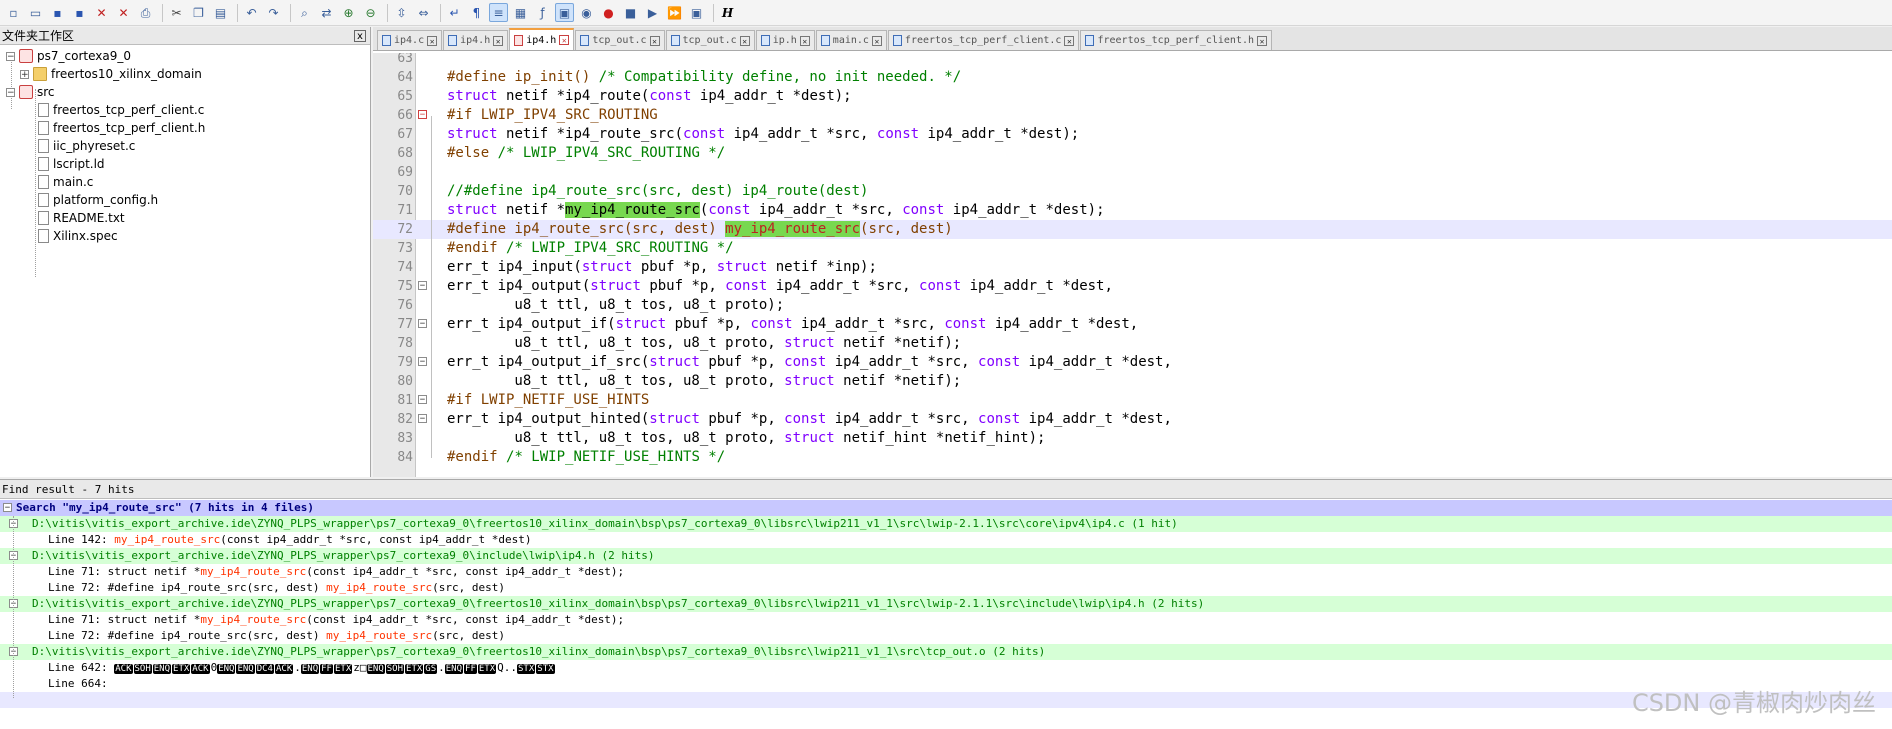 This screenshot has width=1892, height=729. What do you see at coordinates (74, 236) in the screenshot?
I see `tree-item-xilinx-spec: Xilinx.spec` at bounding box center [74, 236].